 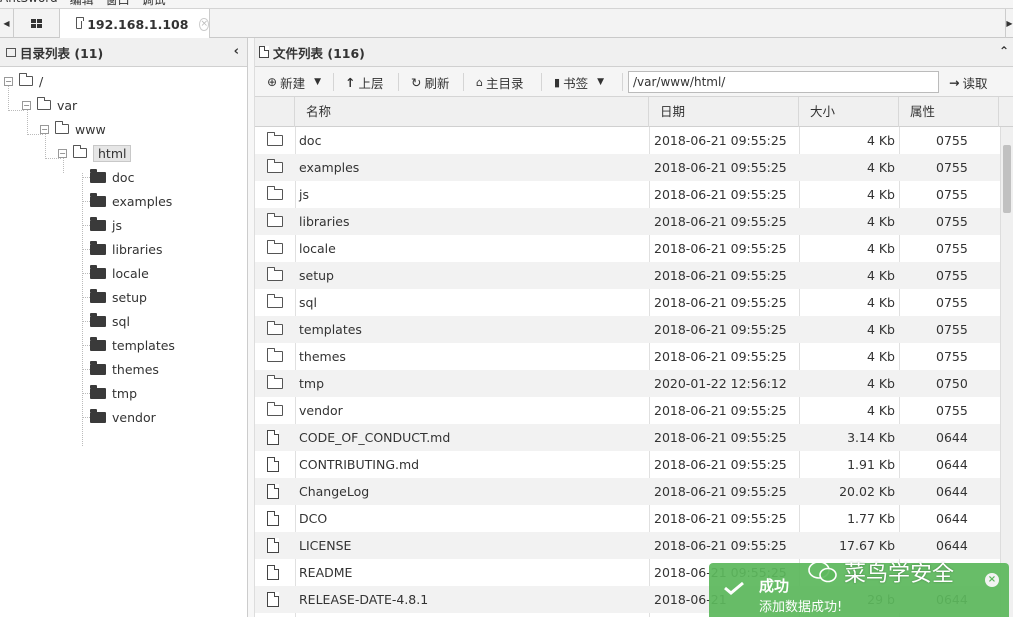 What do you see at coordinates (627, 410) in the screenshot?
I see `file-row: vendor 2018-06-21 09:55:25 4 Kb 0755` at bounding box center [627, 410].